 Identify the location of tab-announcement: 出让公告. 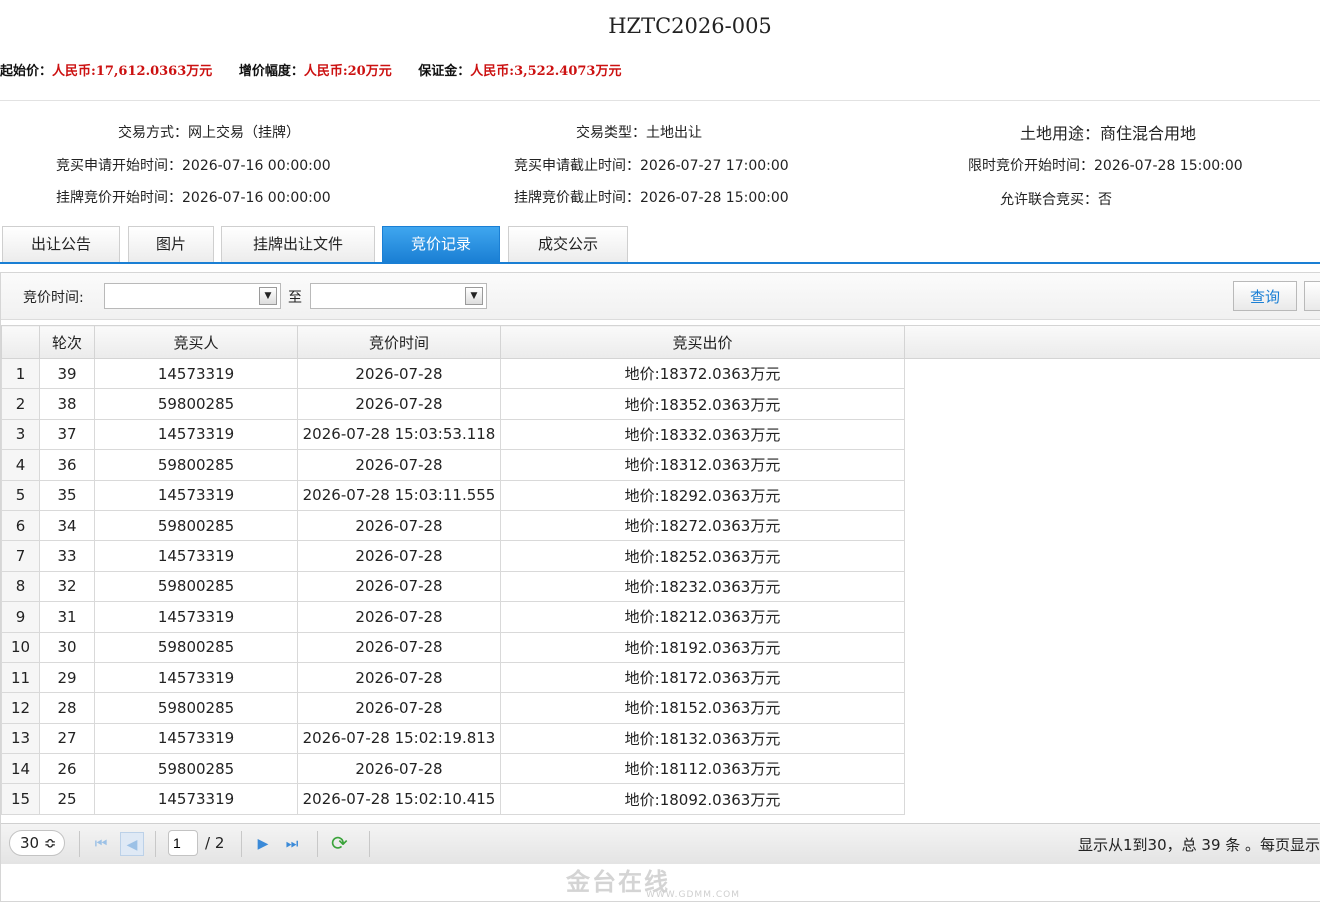
(61, 244).